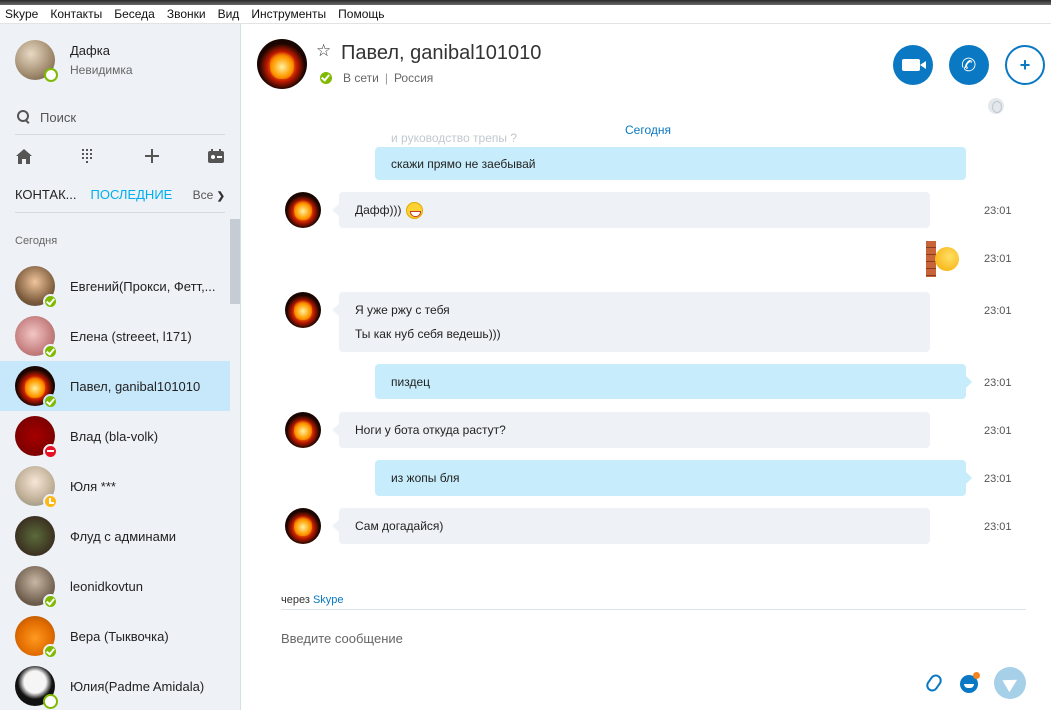 This screenshot has width=1051, height=710. What do you see at coordinates (361, 14) in the screenshot?
I see `menu-help: Помощь` at bounding box center [361, 14].